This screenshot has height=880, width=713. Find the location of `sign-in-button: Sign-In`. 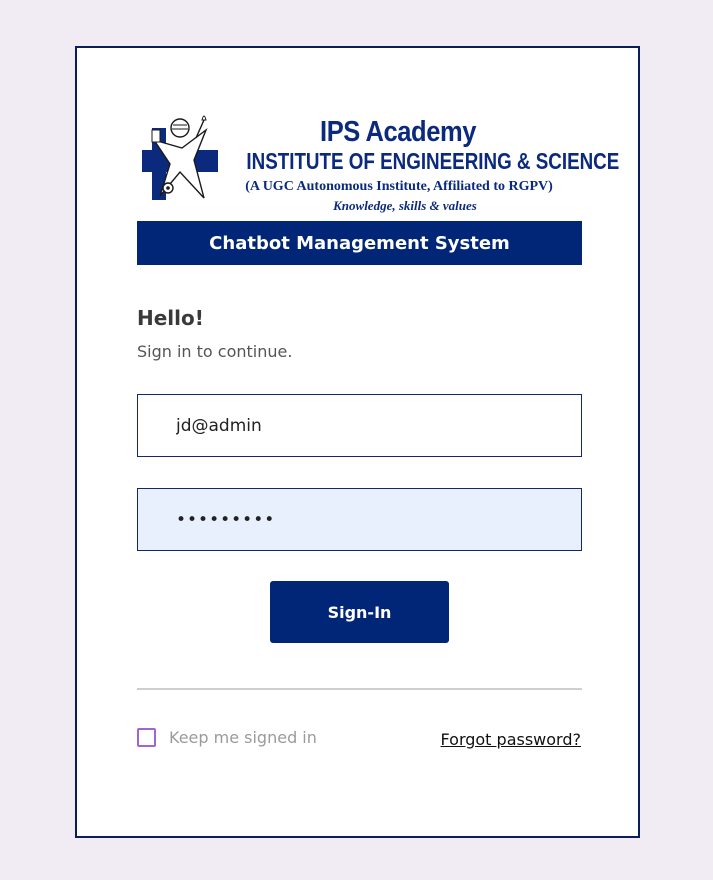

sign-in-button: Sign-In is located at coordinates (359, 612).